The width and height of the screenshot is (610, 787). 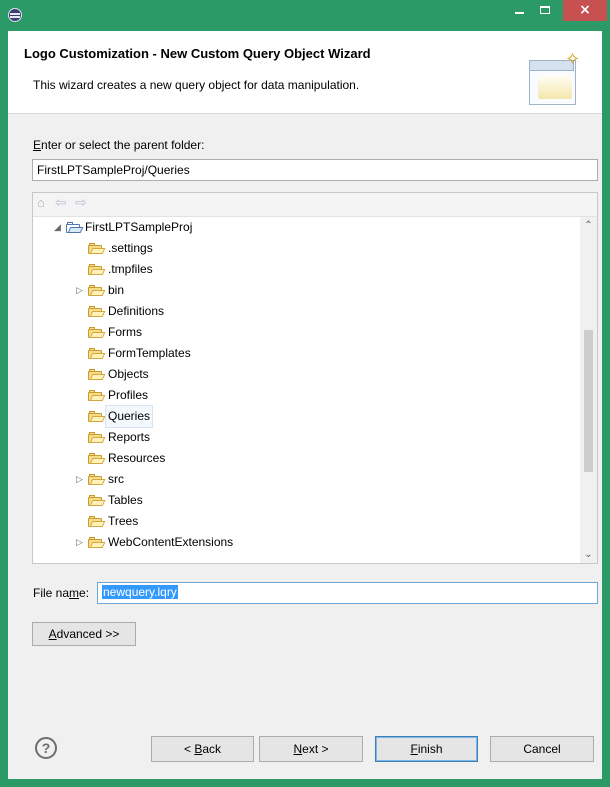 What do you see at coordinates (136, 311) in the screenshot?
I see `tree-item-label: Definitions` at bounding box center [136, 311].